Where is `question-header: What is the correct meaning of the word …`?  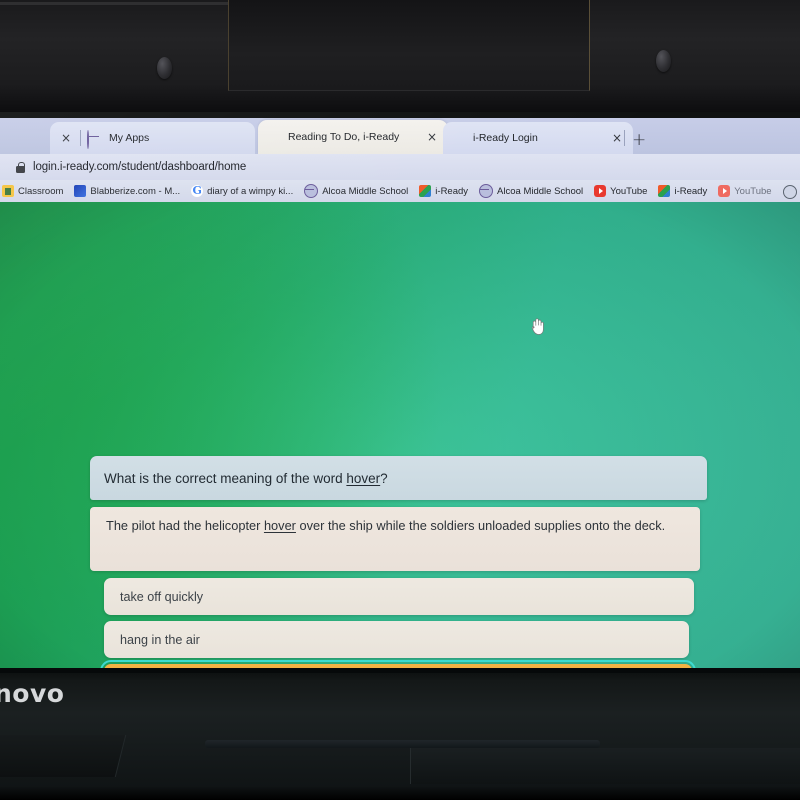
question-header: What is the correct meaning of the word … is located at coordinates (398, 478).